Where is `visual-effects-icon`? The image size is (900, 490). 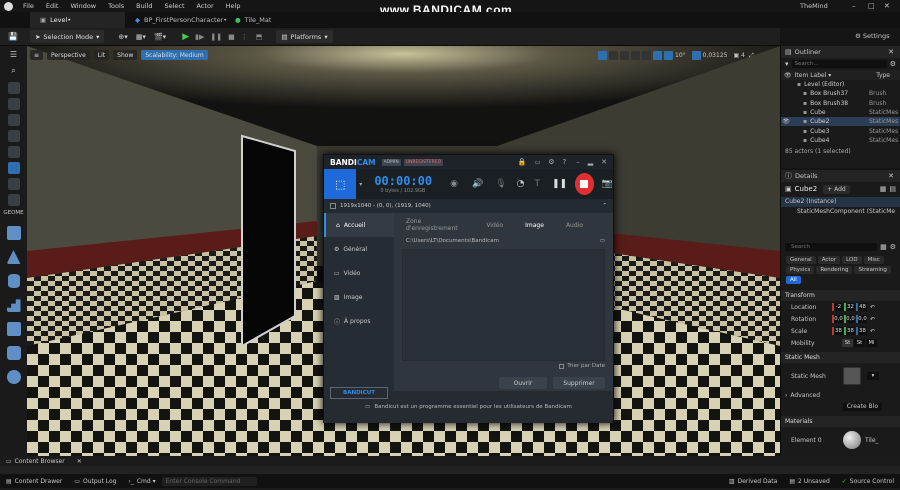 visual-effects-icon is located at coordinates (13, 152).